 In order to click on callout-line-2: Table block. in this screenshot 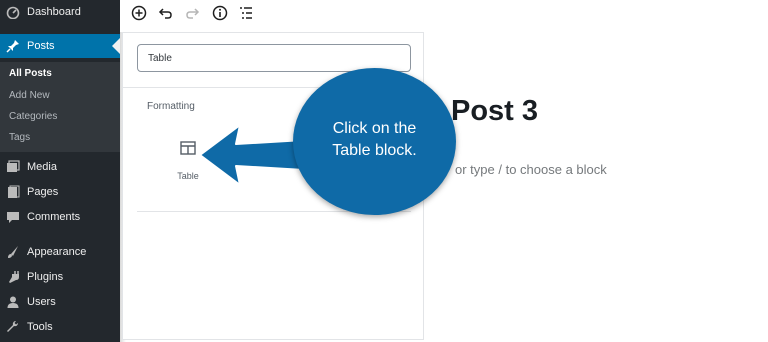, I will do `click(374, 150)`.